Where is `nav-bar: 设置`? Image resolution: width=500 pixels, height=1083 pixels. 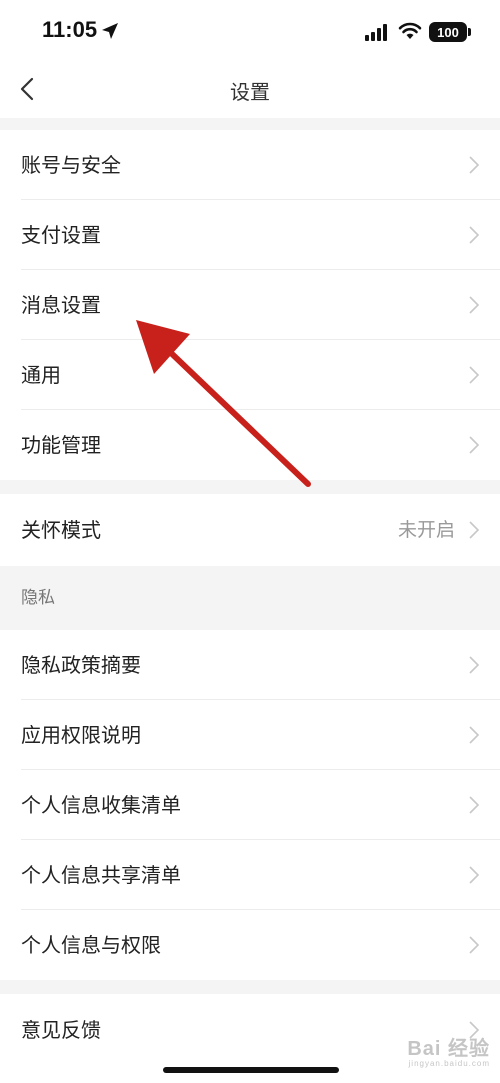 nav-bar: 设置 is located at coordinates (250, 90).